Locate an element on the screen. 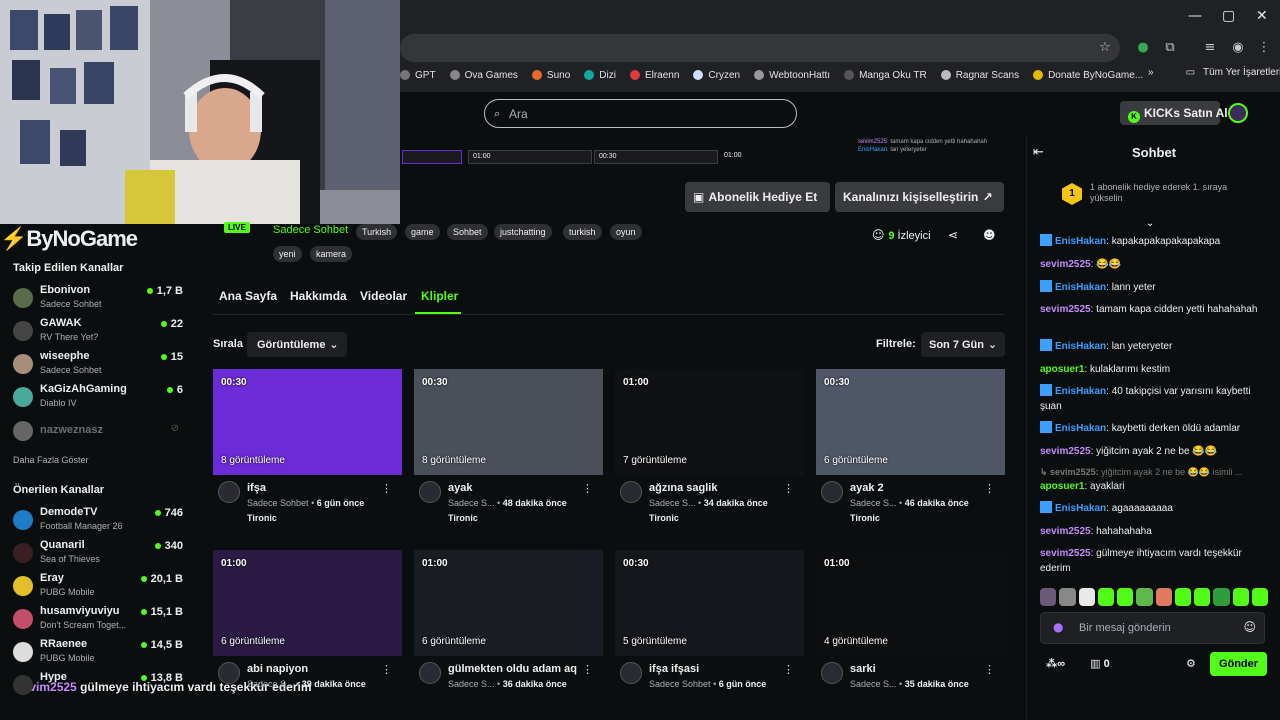 The image size is (1280, 720). tag-chip: oyun is located at coordinates (626, 232).